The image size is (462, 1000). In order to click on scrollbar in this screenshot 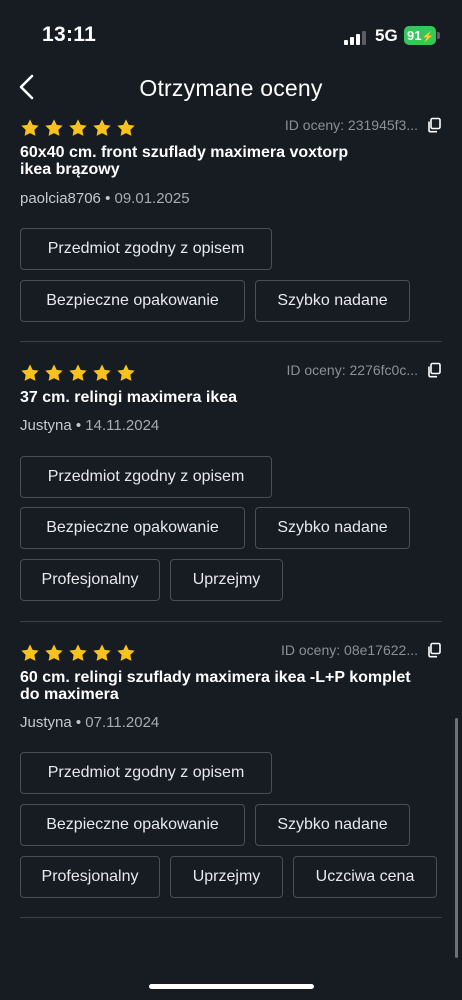, I will do `click(456, 838)`.